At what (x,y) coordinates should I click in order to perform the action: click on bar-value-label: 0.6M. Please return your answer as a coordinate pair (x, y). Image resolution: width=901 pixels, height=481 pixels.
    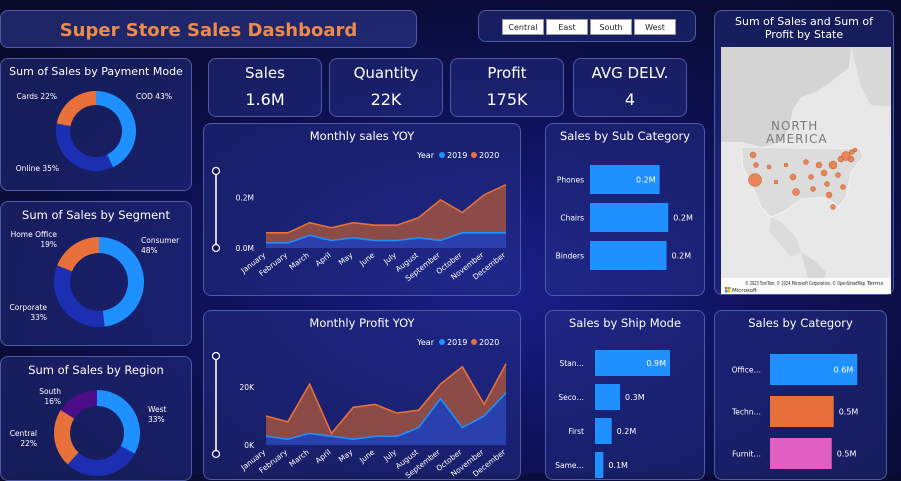
    Looking at the image, I should click on (844, 370).